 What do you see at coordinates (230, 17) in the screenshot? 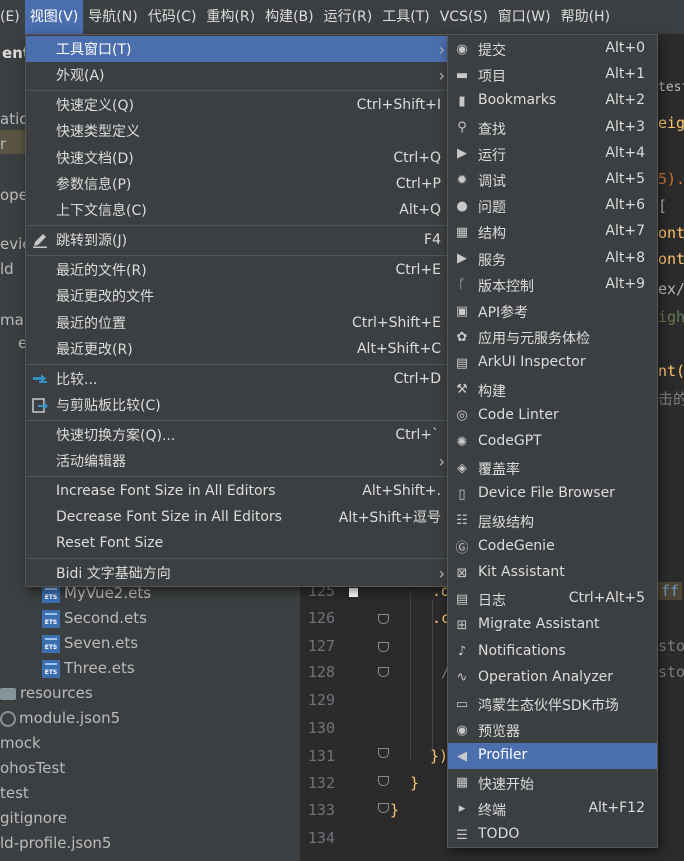
I see `menu-refactor: 重构(R)` at bounding box center [230, 17].